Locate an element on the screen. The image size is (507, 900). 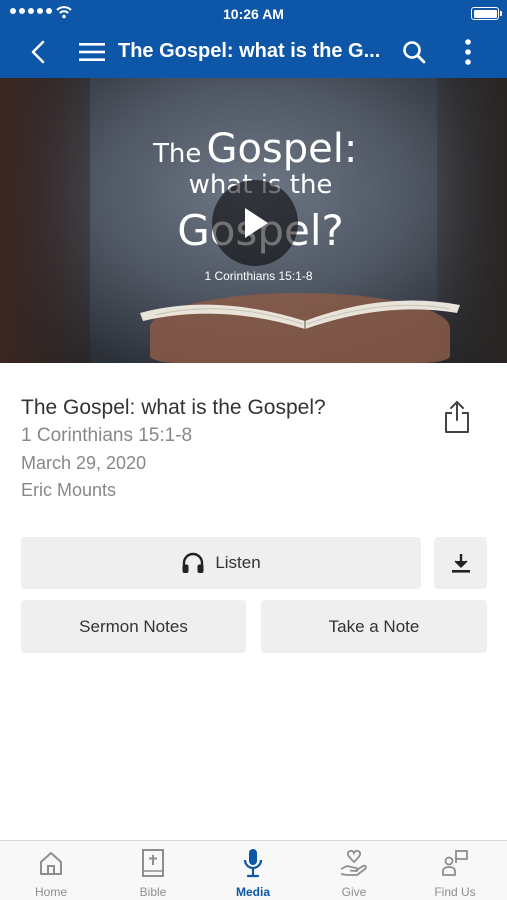
download-button is located at coordinates (460, 563).